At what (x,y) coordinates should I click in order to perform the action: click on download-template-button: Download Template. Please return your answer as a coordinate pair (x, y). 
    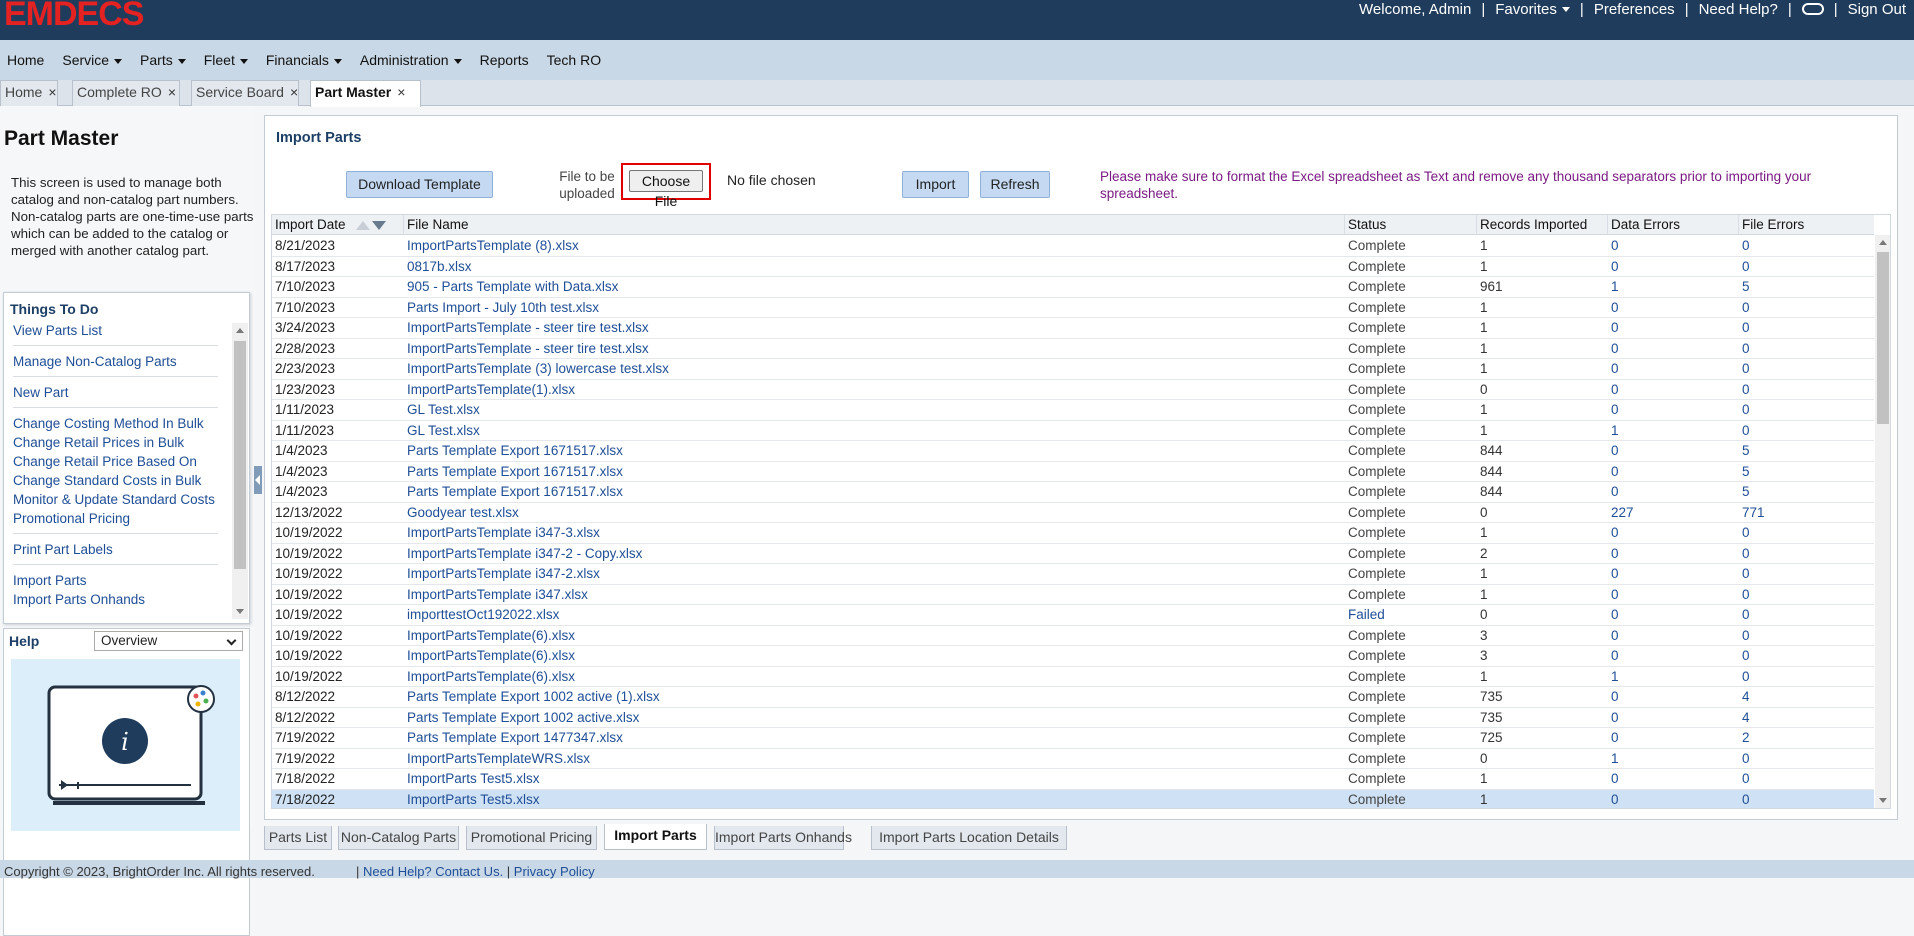
    Looking at the image, I should click on (419, 184).